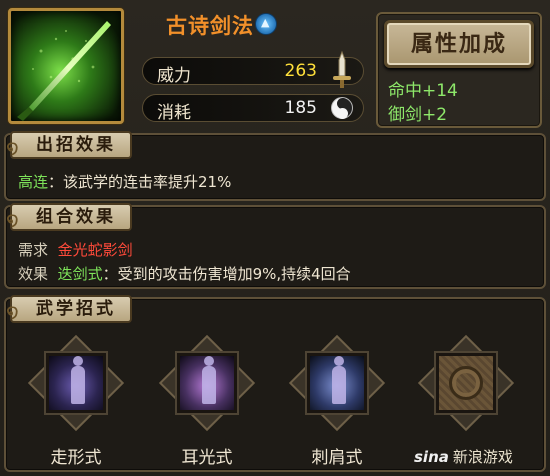 This screenshot has height=476, width=550. Describe the element at coordinates (207, 458) in the screenshot. I see `move-label: 耳光式` at that location.